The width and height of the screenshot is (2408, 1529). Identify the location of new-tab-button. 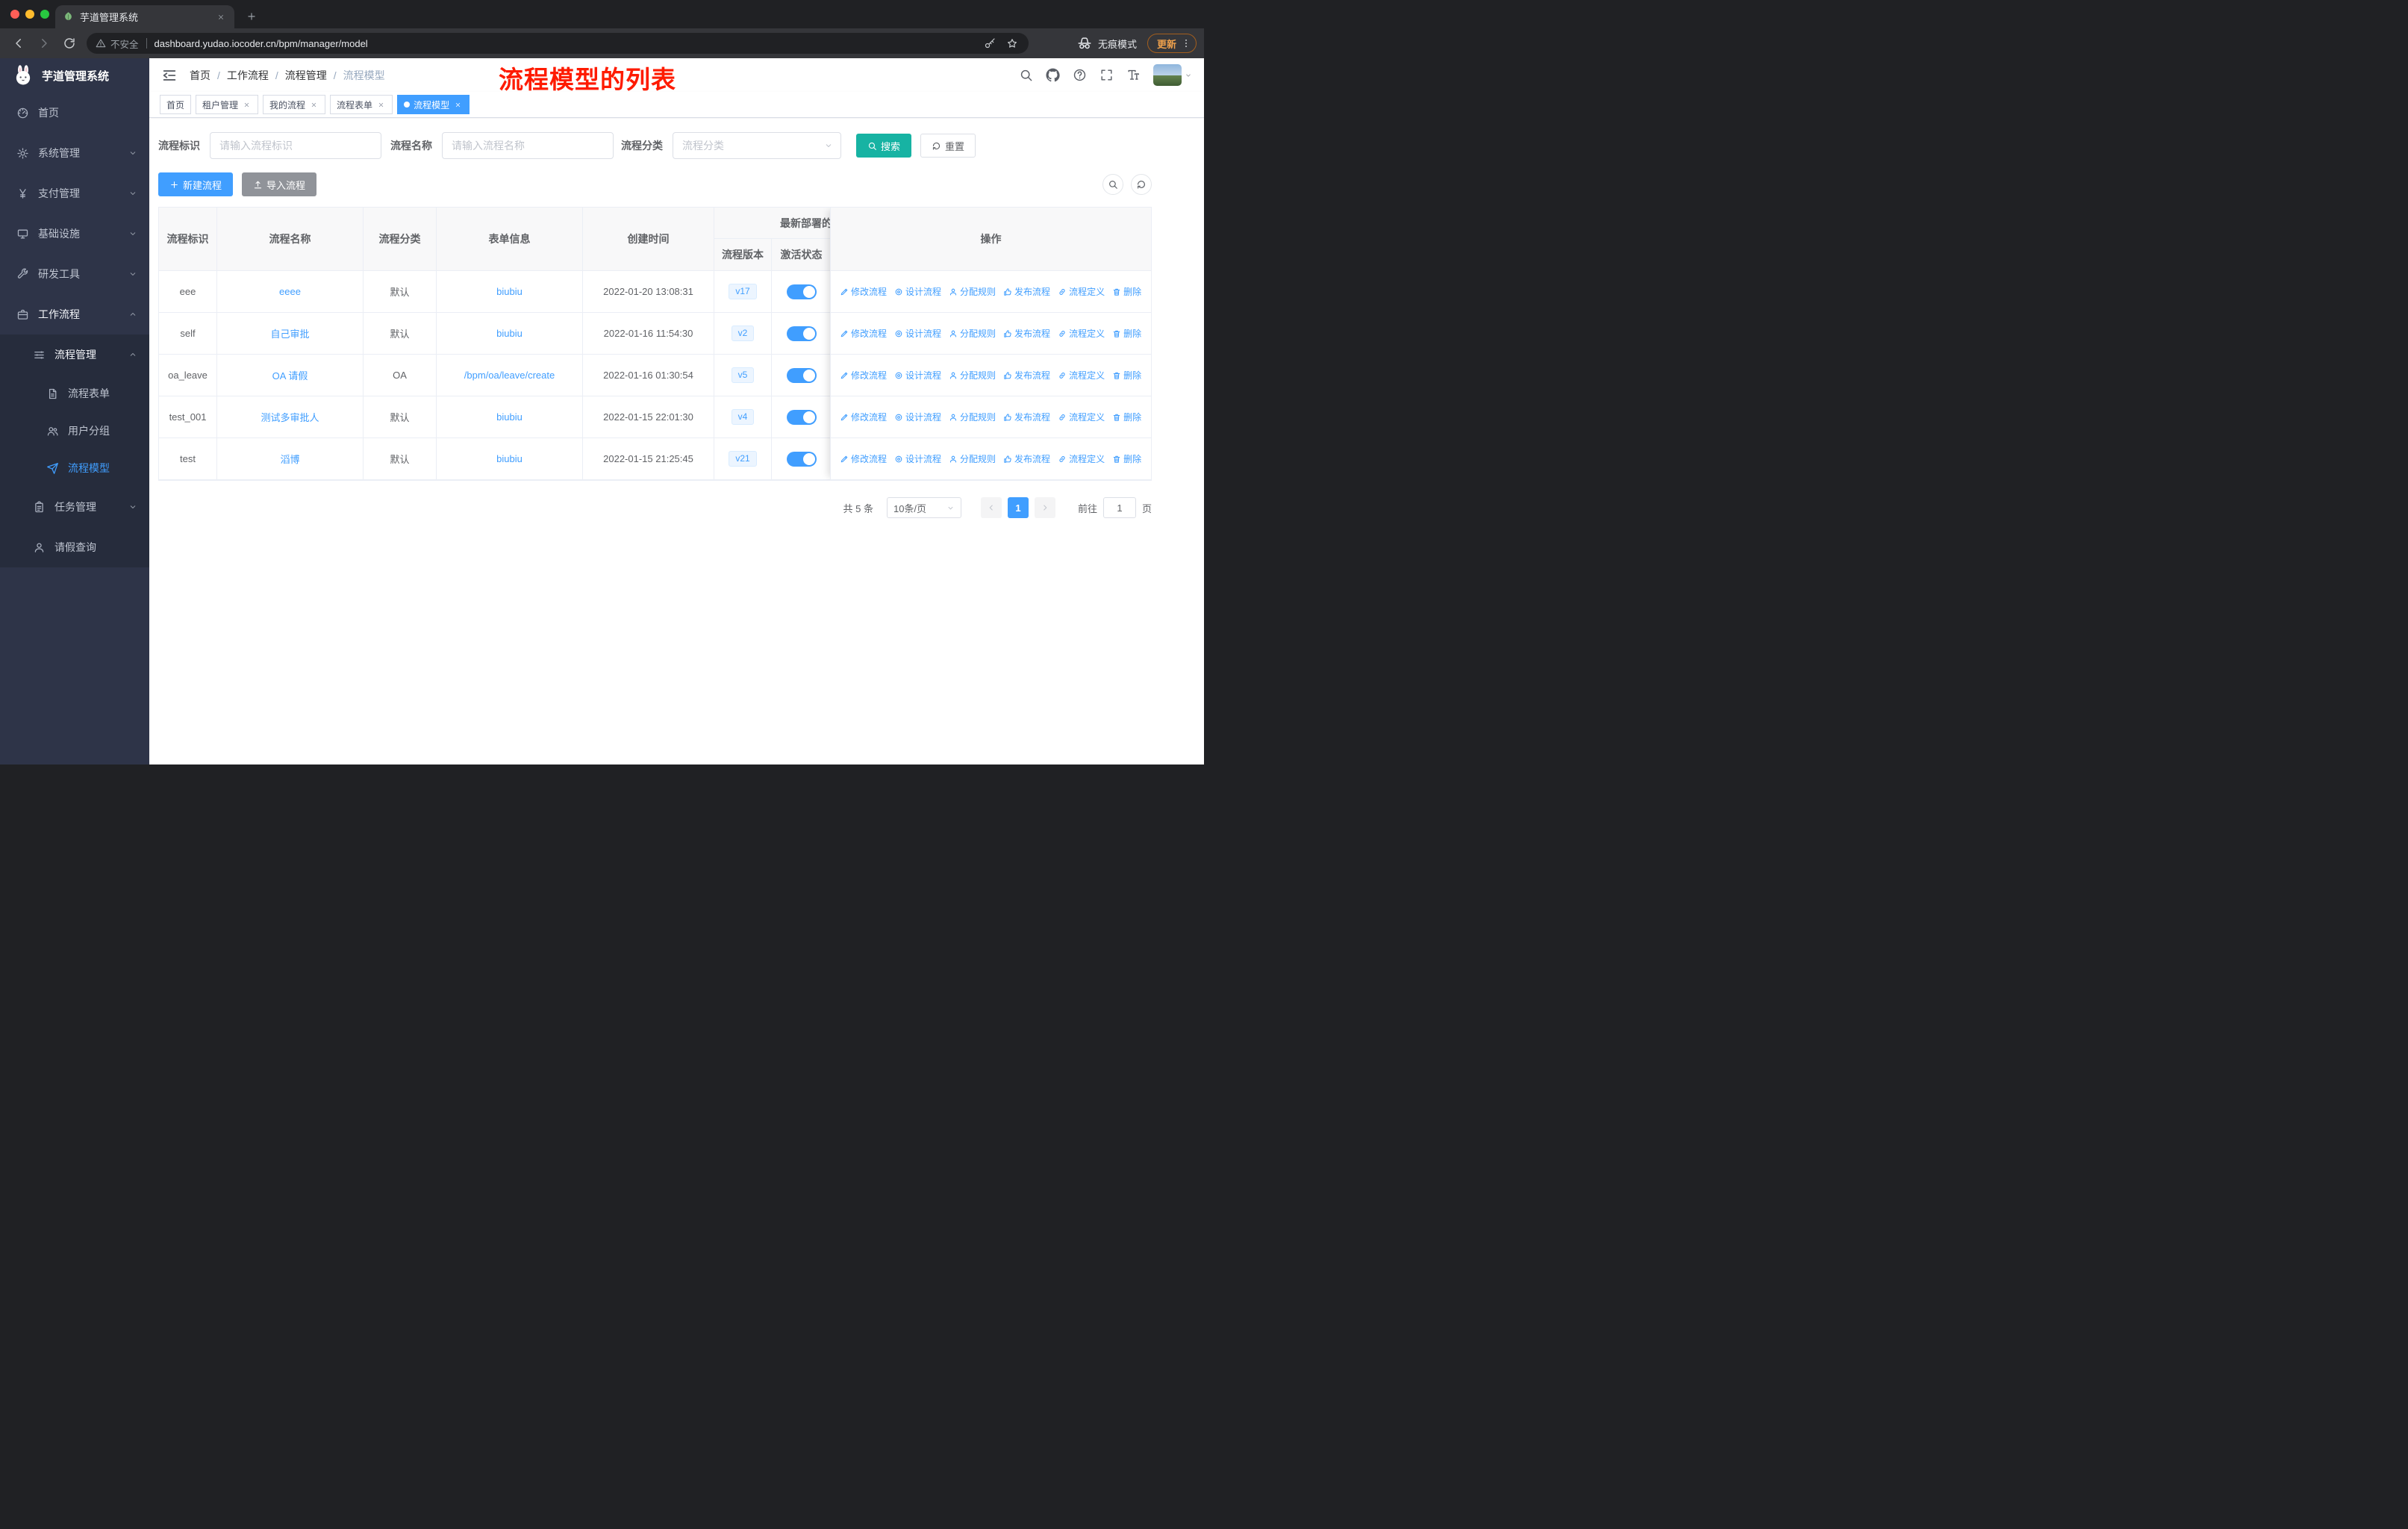
(251, 16).